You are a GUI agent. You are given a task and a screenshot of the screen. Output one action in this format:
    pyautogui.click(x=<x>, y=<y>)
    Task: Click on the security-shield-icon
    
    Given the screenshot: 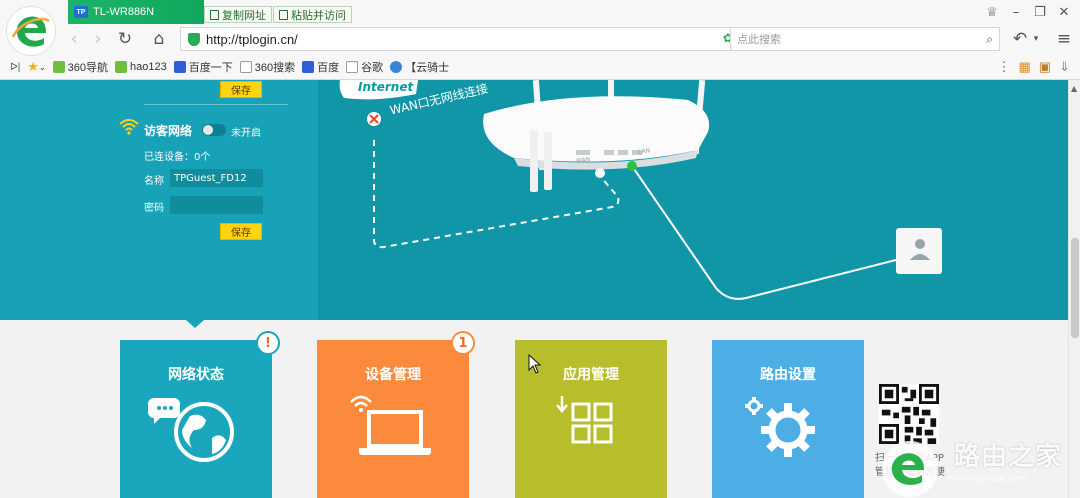 What is the action you would take?
    pyautogui.click(x=194, y=39)
    